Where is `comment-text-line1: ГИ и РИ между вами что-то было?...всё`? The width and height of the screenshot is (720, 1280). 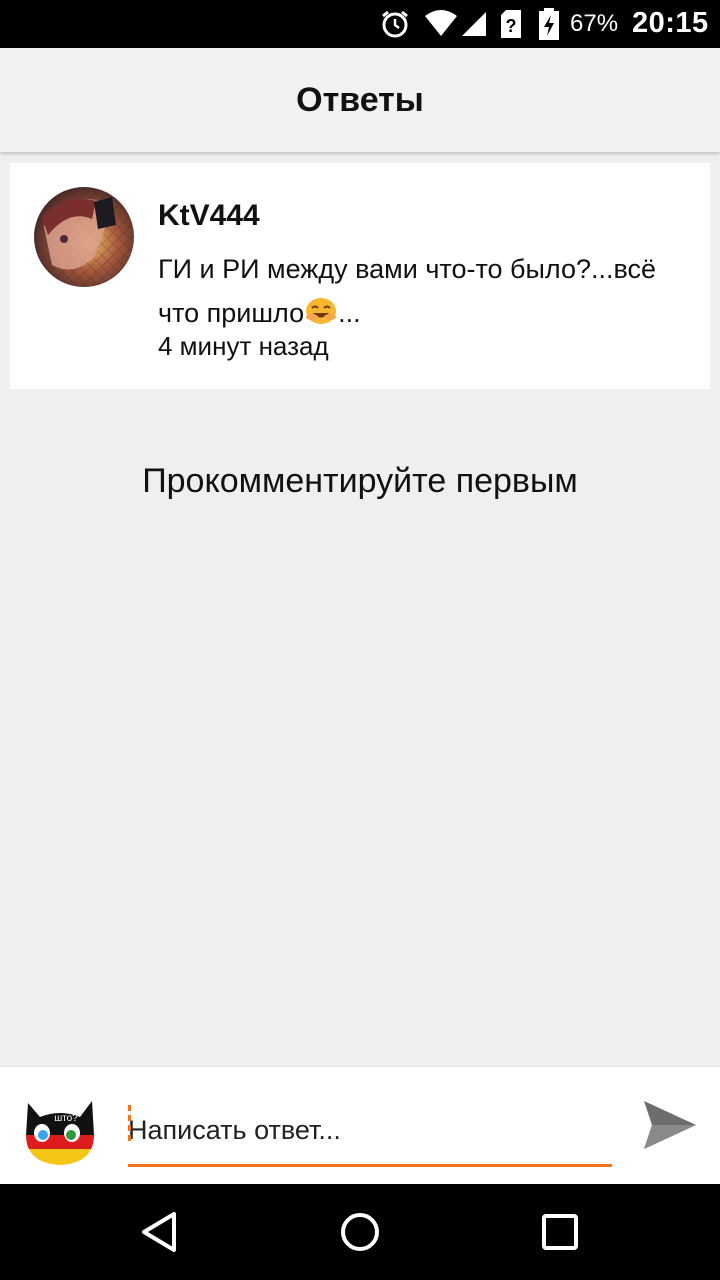
comment-text-line1: ГИ и РИ между вами что-то было?...всё is located at coordinates (407, 269).